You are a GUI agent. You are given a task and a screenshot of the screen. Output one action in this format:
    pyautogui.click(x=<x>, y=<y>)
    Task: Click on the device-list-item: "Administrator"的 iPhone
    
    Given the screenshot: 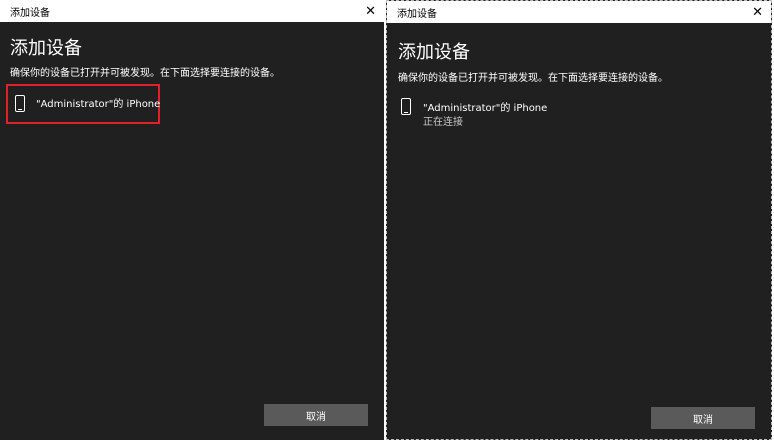 What is the action you would take?
    pyautogui.click(x=83, y=104)
    